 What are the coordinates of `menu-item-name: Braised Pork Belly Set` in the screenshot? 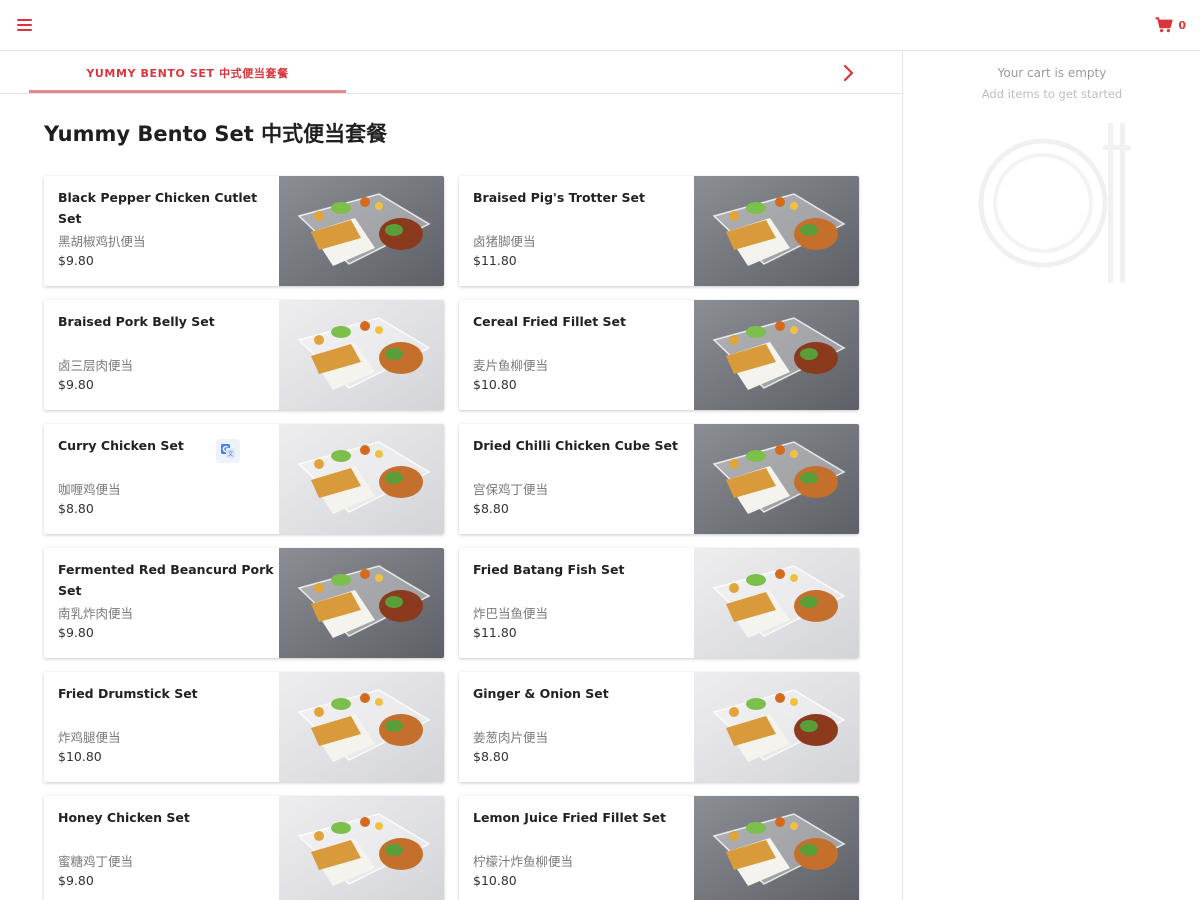 It's located at (136, 321).